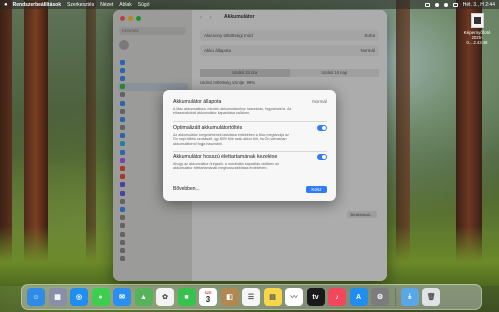 Image resolution: width=499 pixels, height=312 pixels. What do you see at coordinates (315, 297) in the screenshot?
I see `tv-icon: tv` at bounding box center [315, 297].